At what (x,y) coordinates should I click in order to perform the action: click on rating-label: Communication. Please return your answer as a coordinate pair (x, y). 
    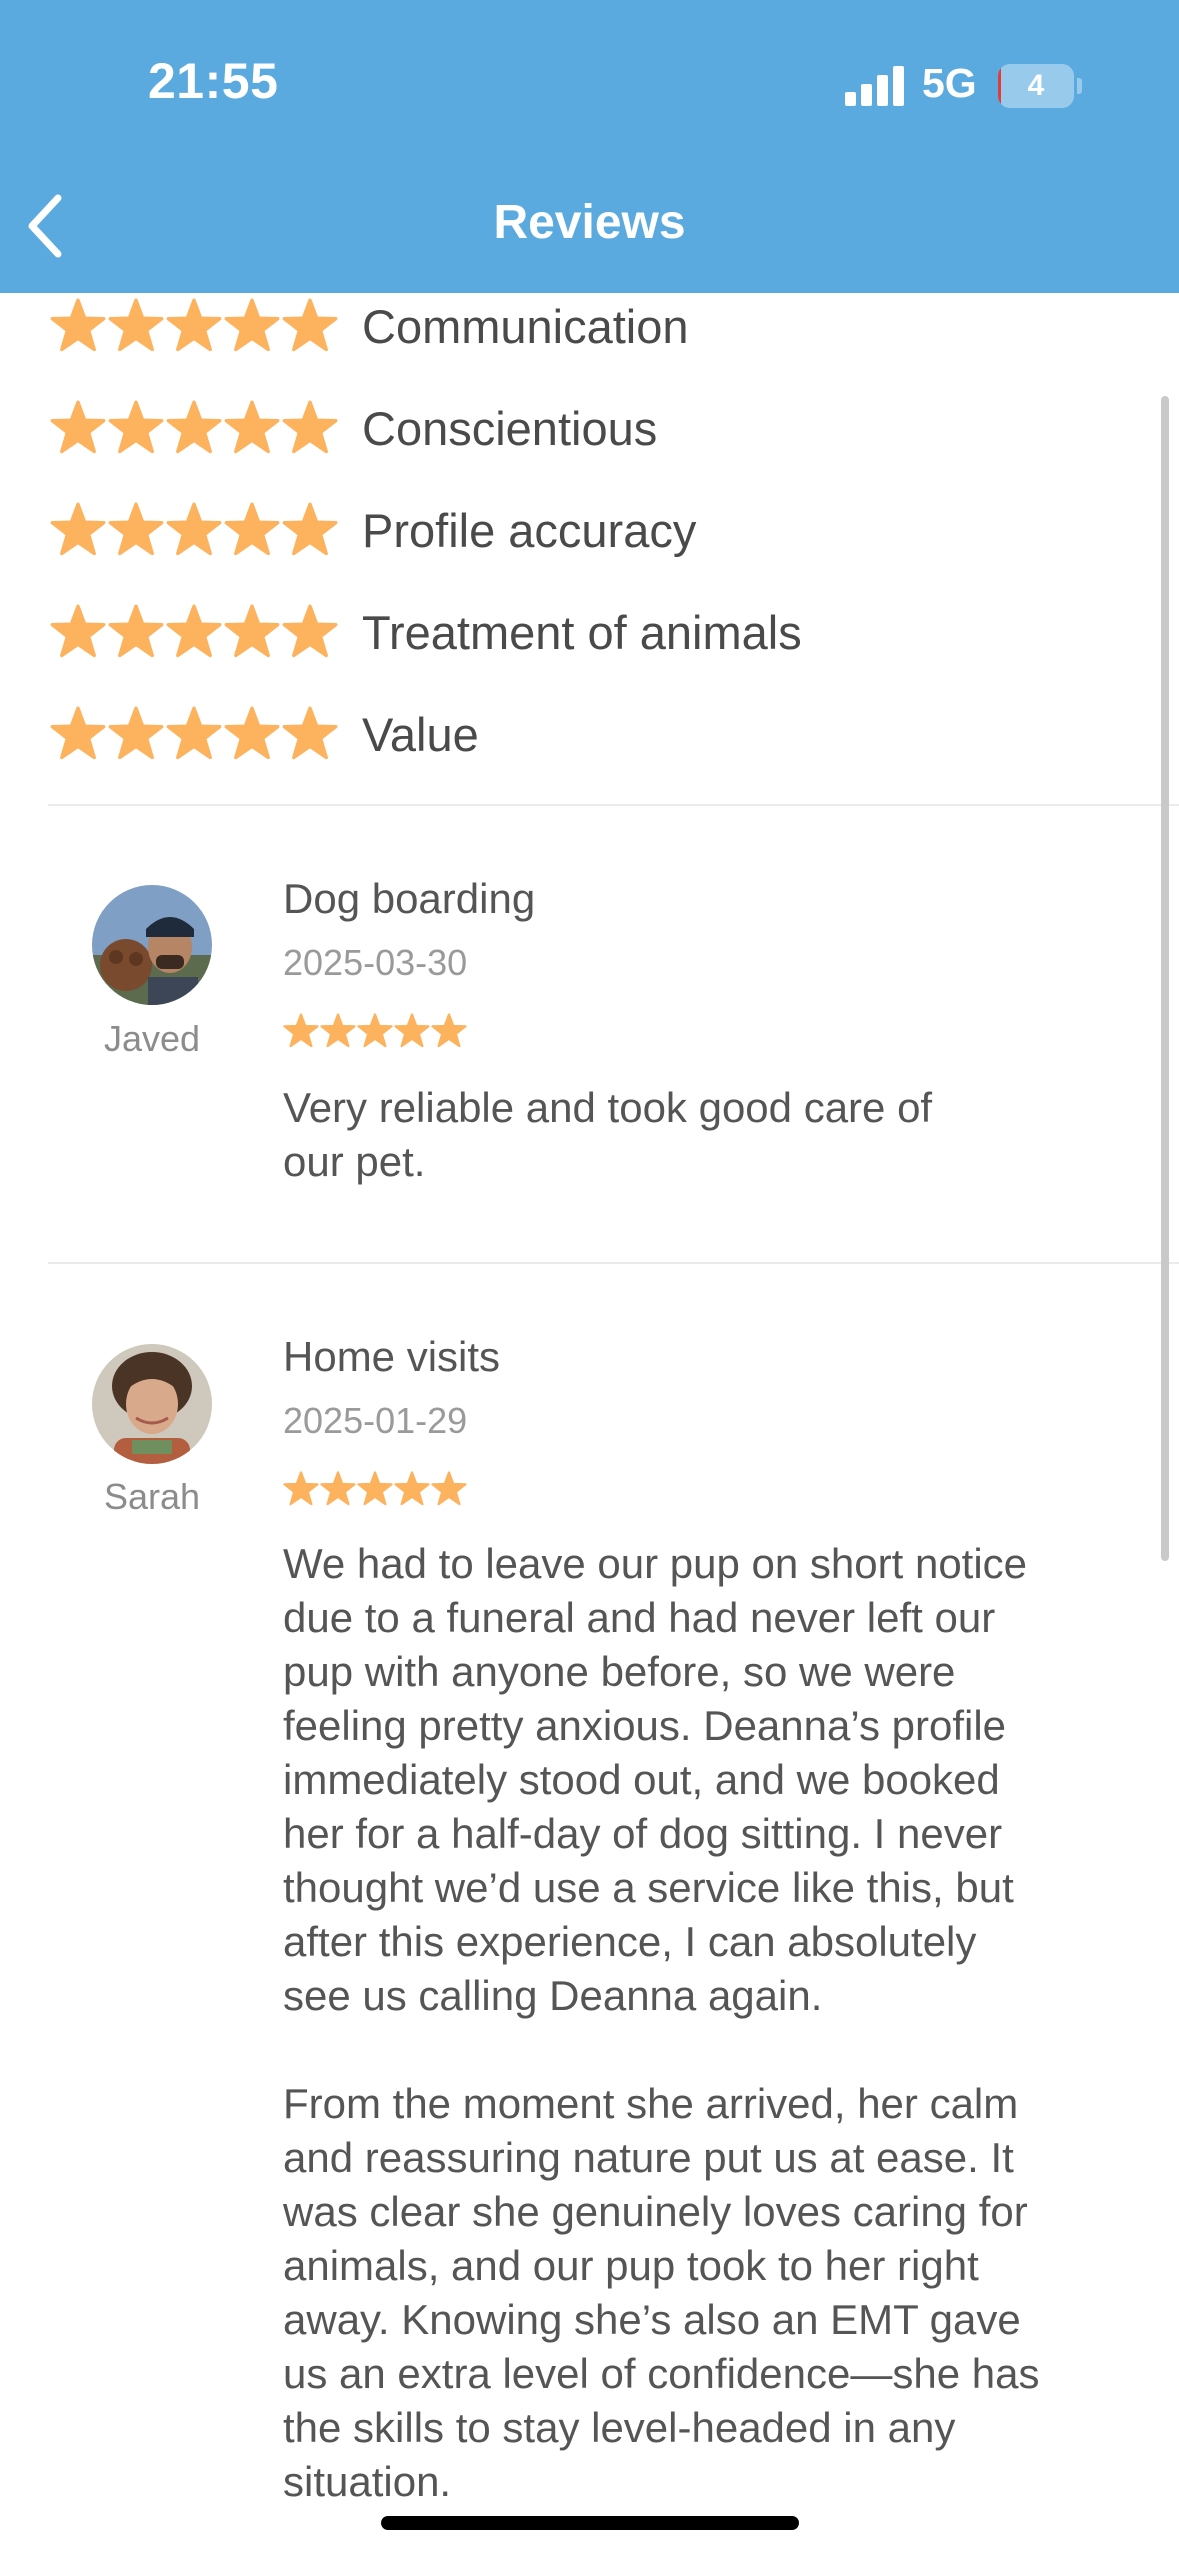
    Looking at the image, I should click on (525, 326).